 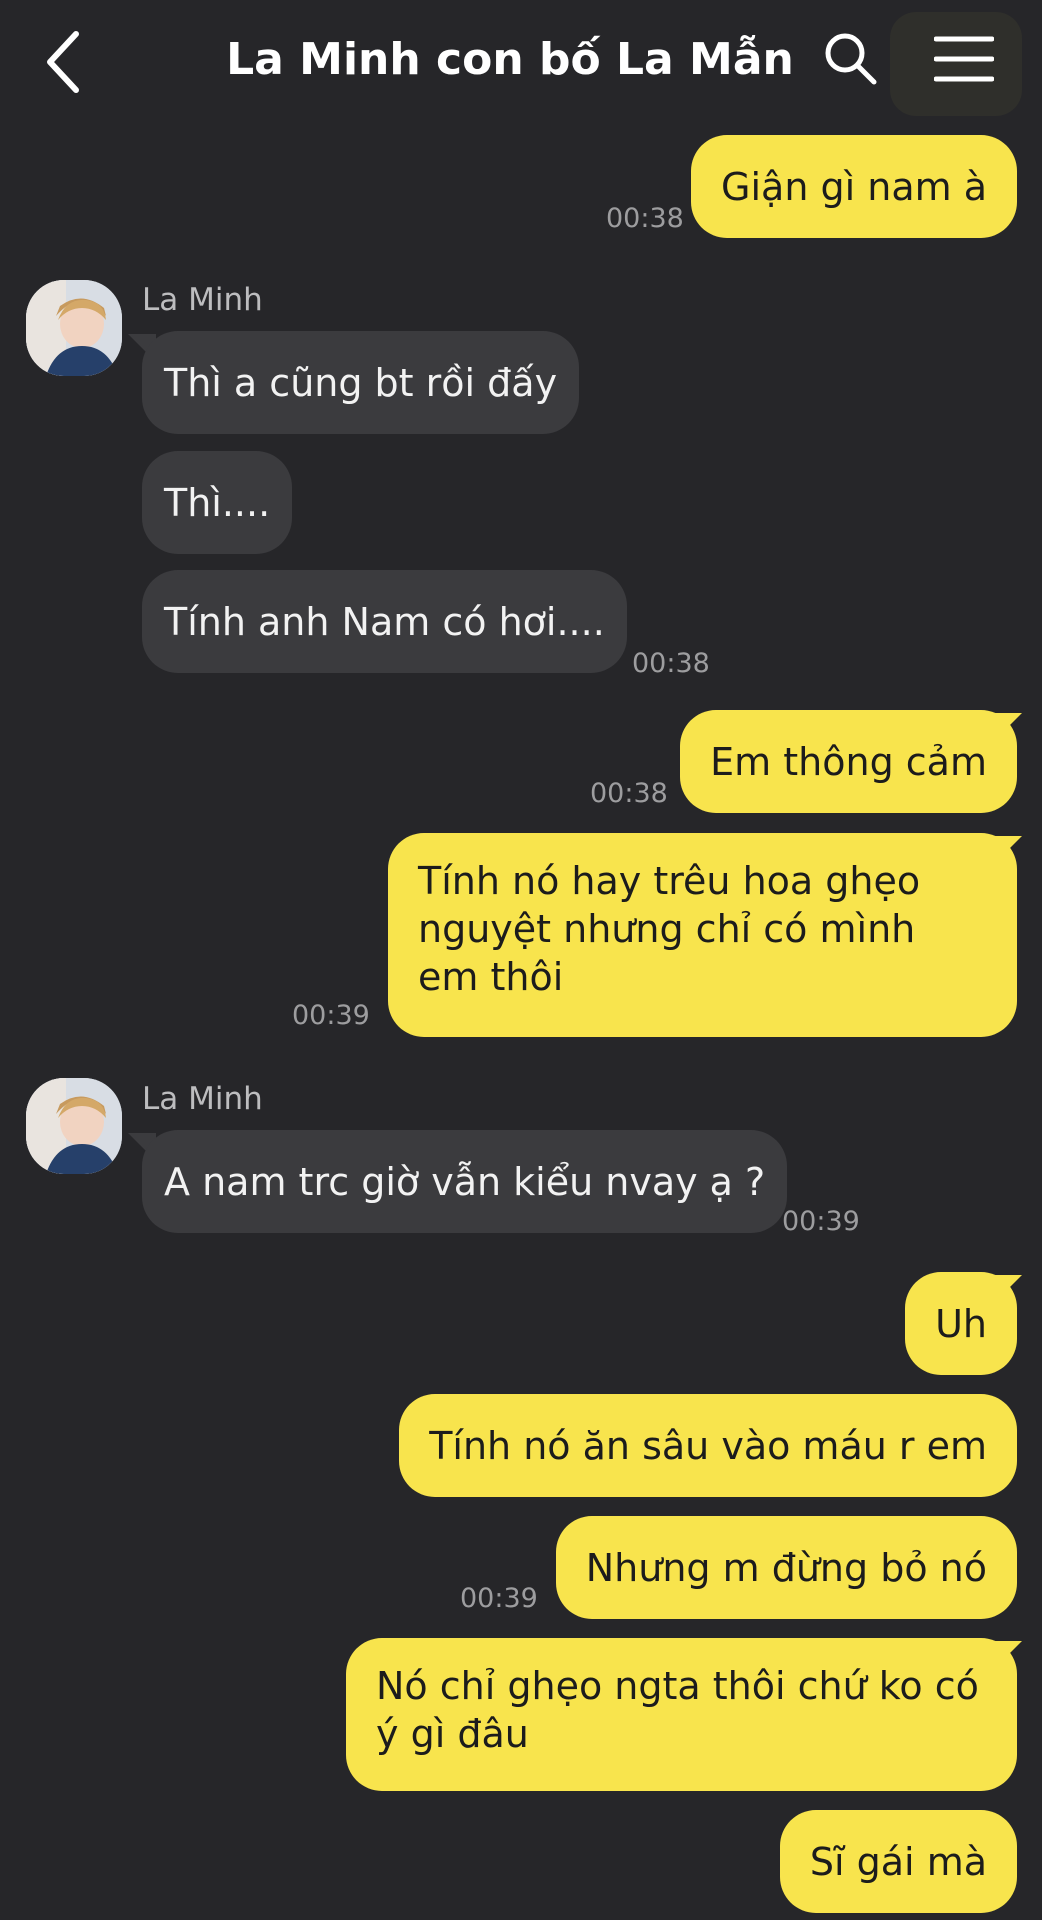 What do you see at coordinates (848, 761) in the screenshot?
I see `my-message-bubble: Em thông cảm` at bounding box center [848, 761].